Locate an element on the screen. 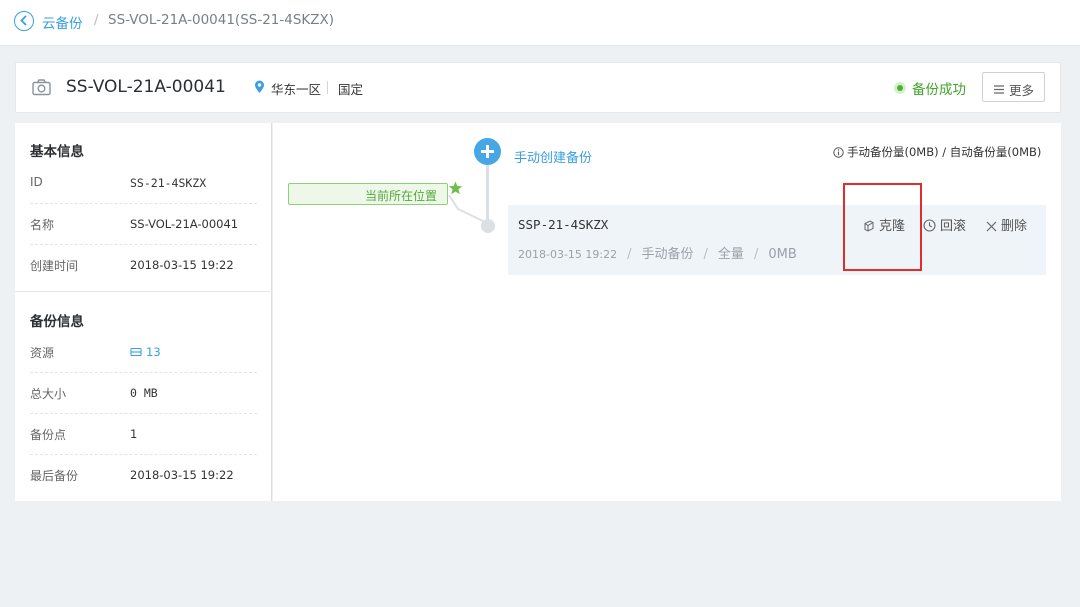 This screenshot has width=1080, height=607. breadcrumb-current: SS-VOL-21A-00041(SS-21-4SKZX) is located at coordinates (221, 20).